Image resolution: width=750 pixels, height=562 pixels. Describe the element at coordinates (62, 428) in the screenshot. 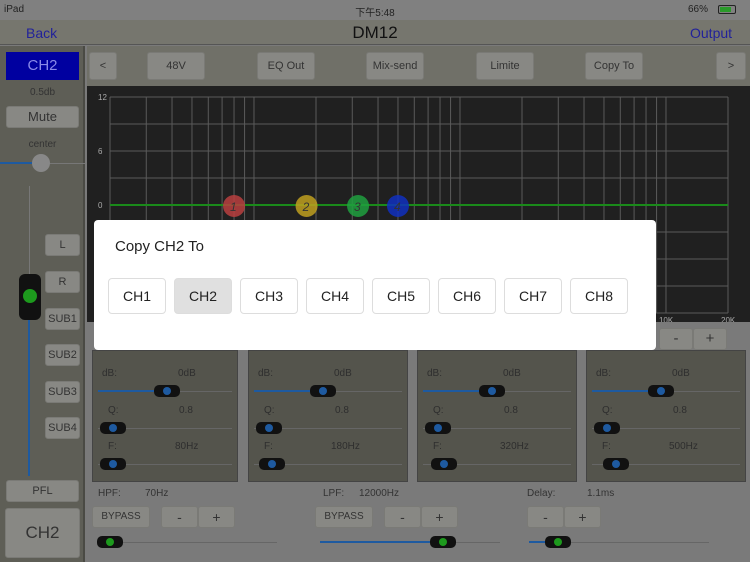

I see `route-sub4-button: SUB4` at that location.